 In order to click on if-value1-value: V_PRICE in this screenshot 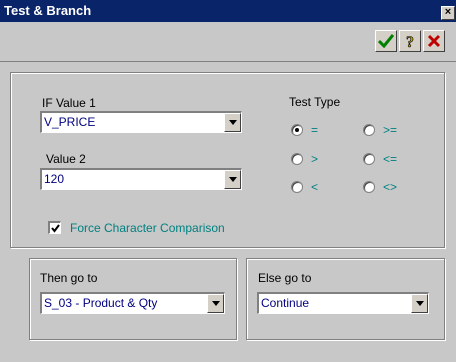, I will do `click(70, 122)`.